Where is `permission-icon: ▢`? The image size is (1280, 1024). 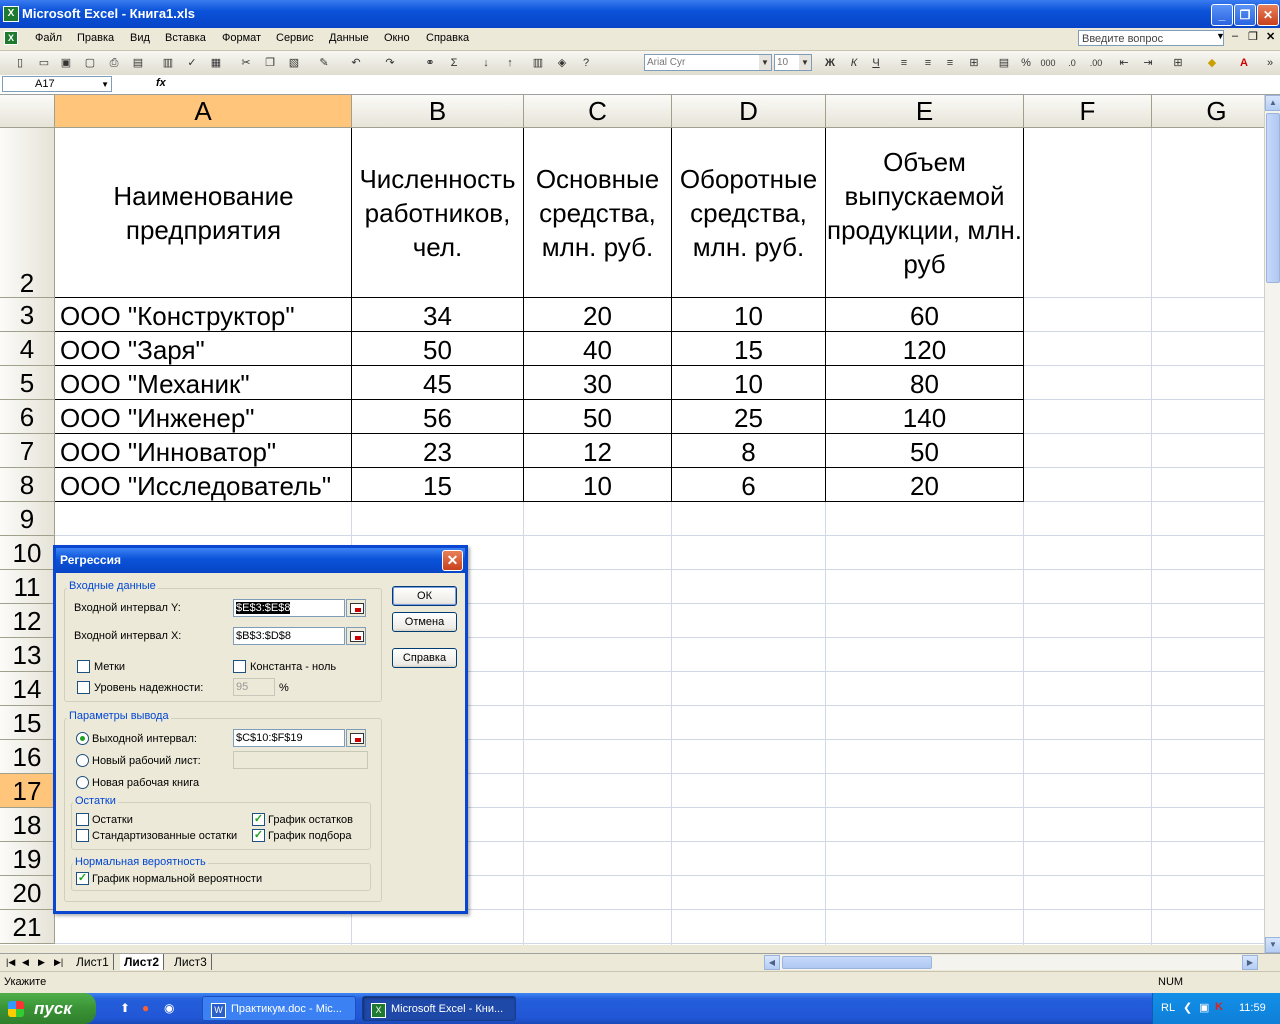 permission-icon: ▢ is located at coordinates (90, 63).